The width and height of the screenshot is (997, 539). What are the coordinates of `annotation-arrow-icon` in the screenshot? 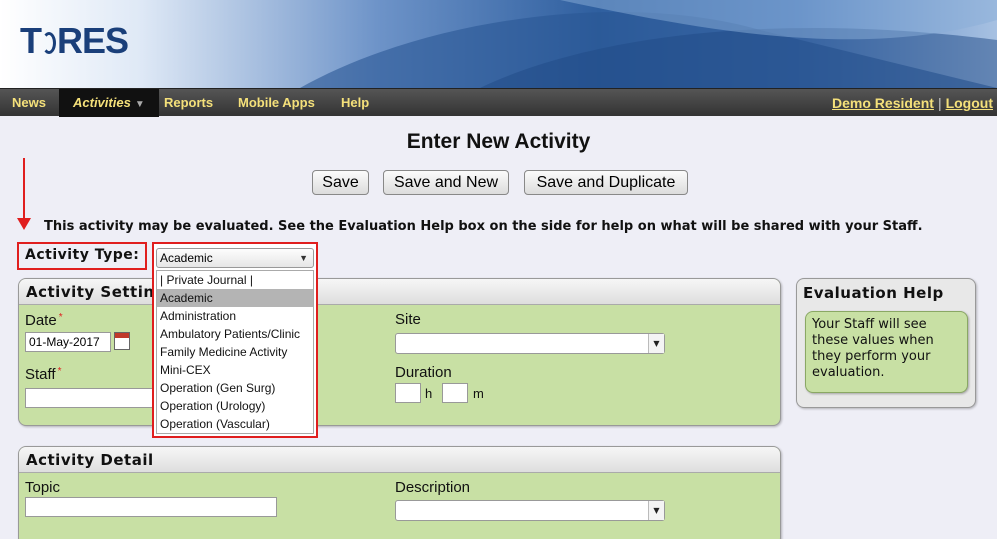 It's located at (24, 194).